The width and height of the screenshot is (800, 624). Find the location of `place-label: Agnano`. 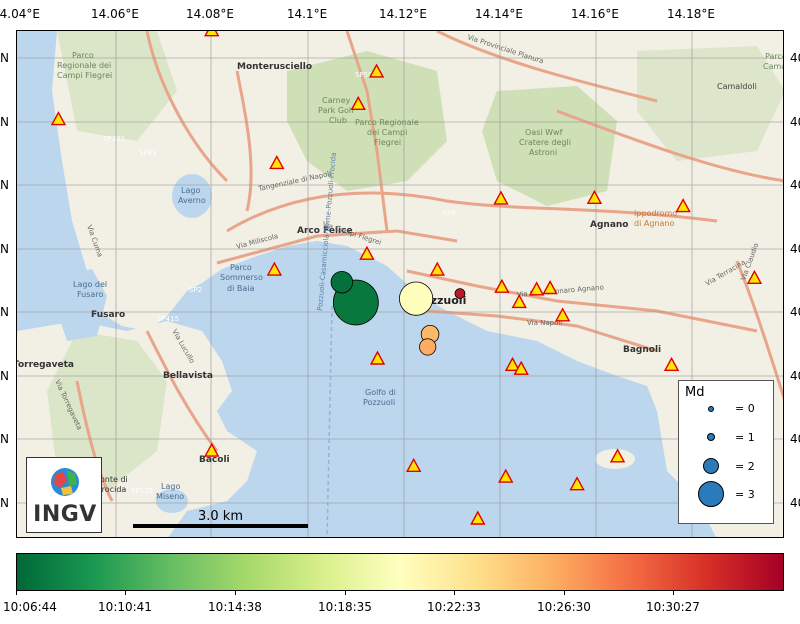

place-label: Agnano is located at coordinates (609, 225).